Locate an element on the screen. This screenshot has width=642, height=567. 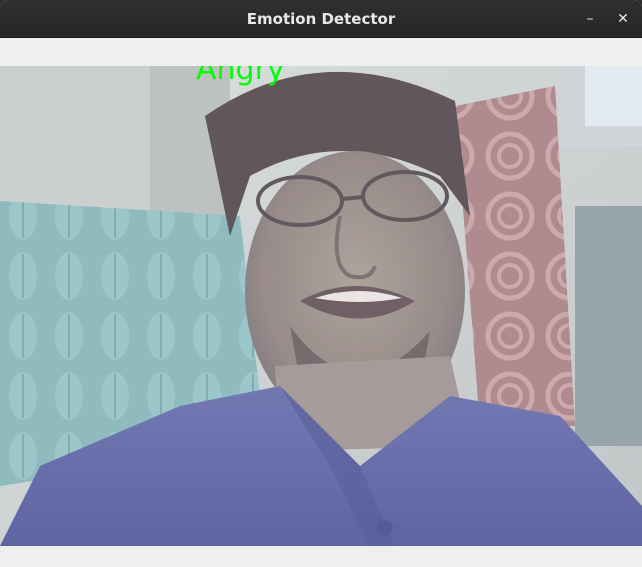
top-blank-area is located at coordinates (321, 52).